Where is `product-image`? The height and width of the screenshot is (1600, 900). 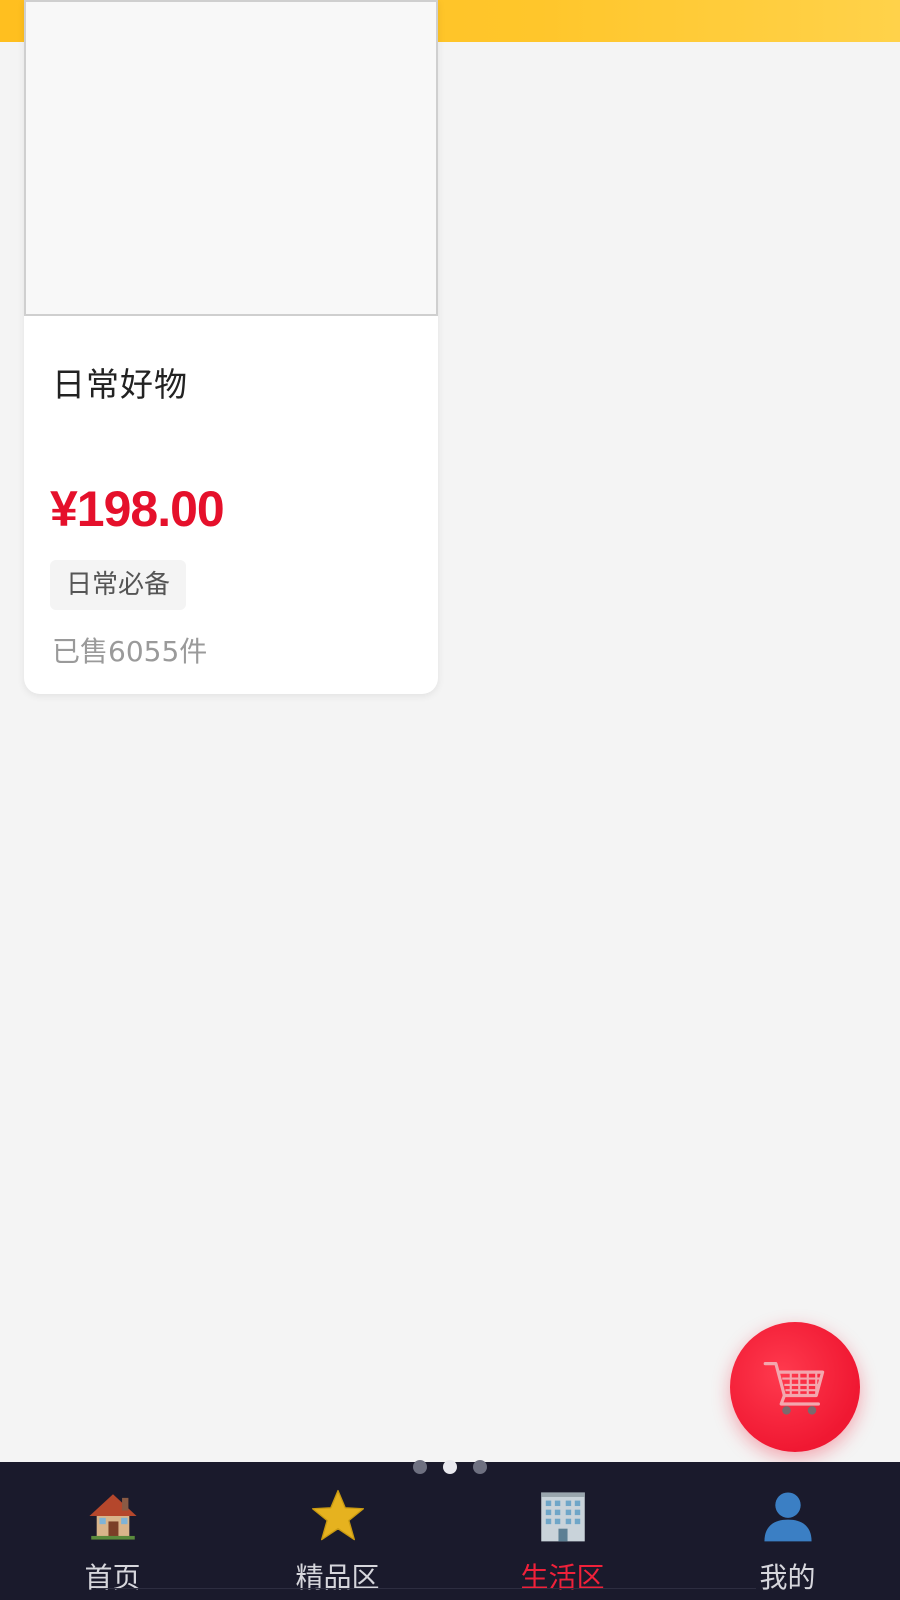 product-image is located at coordinates (231, 158).